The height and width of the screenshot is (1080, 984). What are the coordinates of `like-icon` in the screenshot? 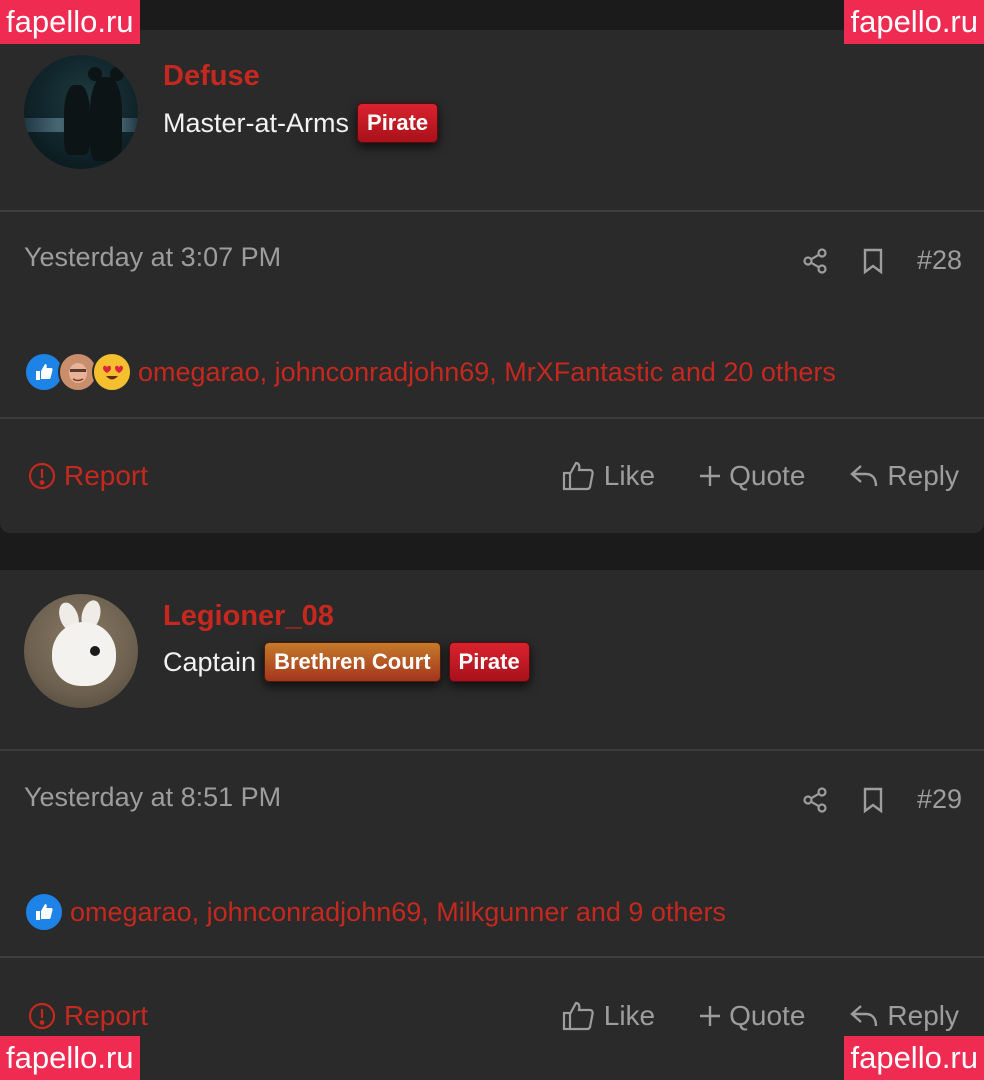 It's located at (44, 912).